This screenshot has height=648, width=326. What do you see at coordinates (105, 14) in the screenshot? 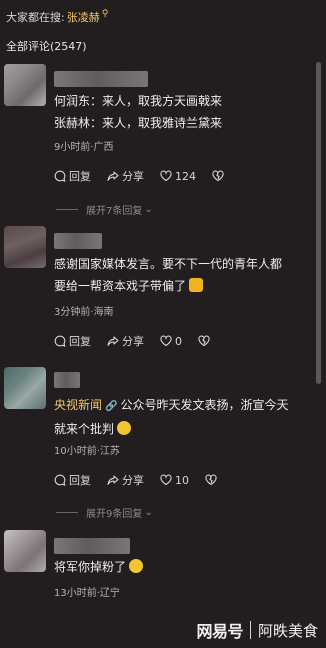
I see `search-icon: ⚲` at bounding box center [105, 14].